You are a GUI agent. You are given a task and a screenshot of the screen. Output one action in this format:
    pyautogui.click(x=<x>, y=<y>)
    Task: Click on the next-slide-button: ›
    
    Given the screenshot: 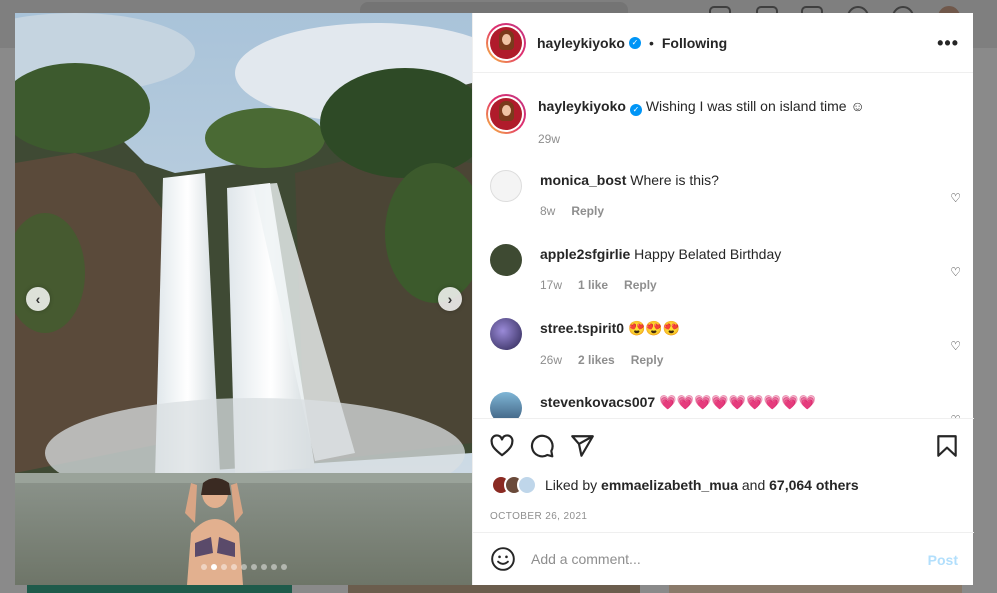 What is the action you would take?
    pyautogui.click(x=450, y=299)
    